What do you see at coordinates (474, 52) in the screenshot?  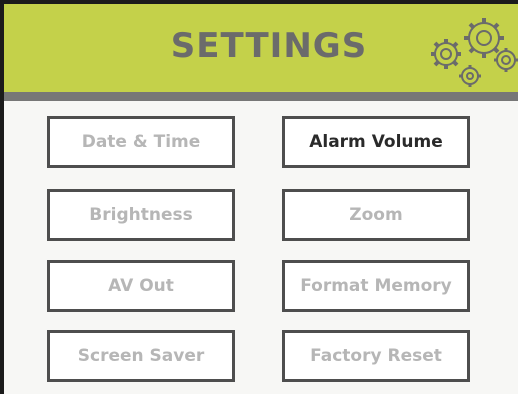 I see `gears-icon` at bounding box center [474, 52].